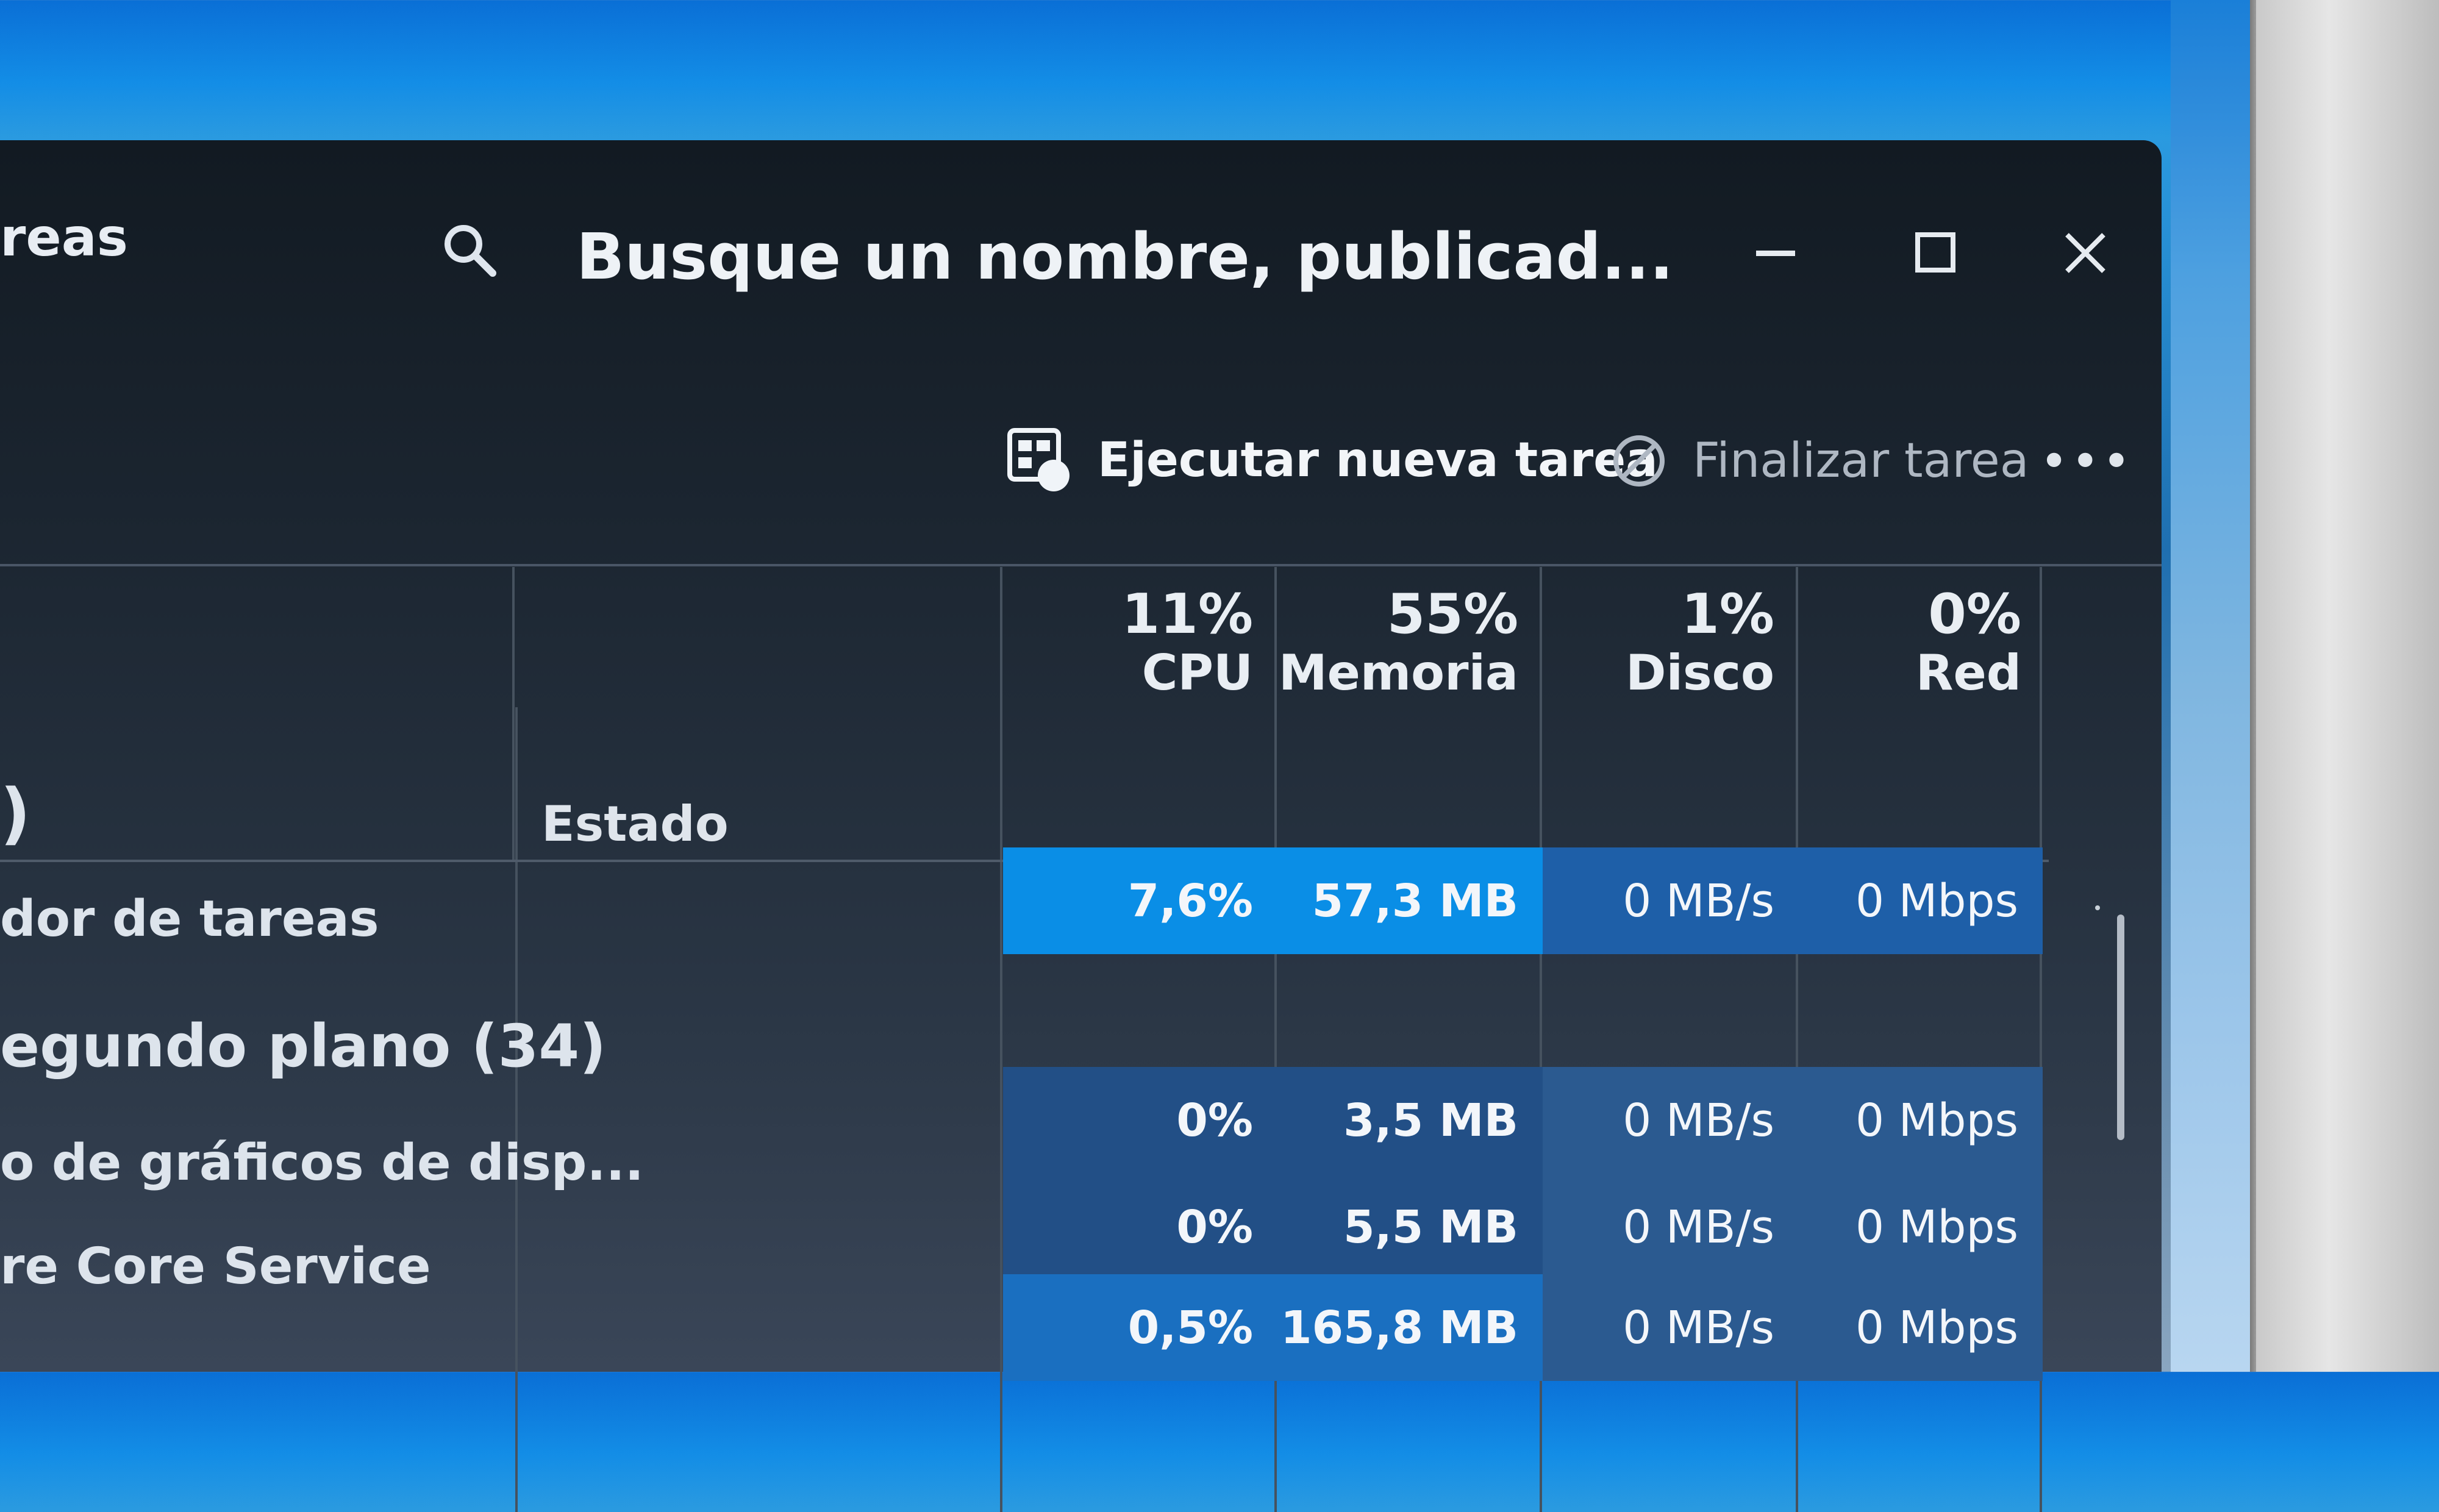 This screenshot has height=1512, width=2439. I want to click on column-header-disk: 1% Disco, so click(1658, 643).